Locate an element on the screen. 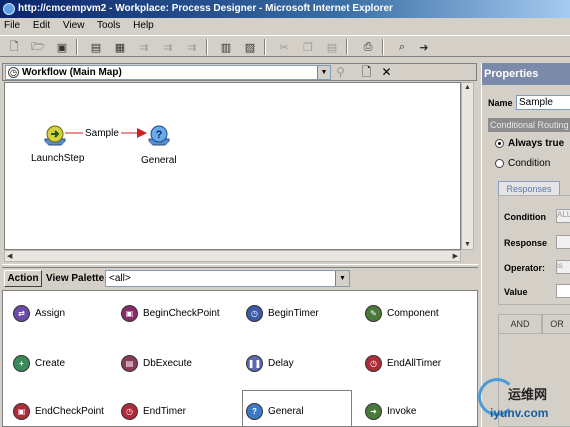  palette-item-delay: ❚❚ Delay is located at coordinates (303, 364).